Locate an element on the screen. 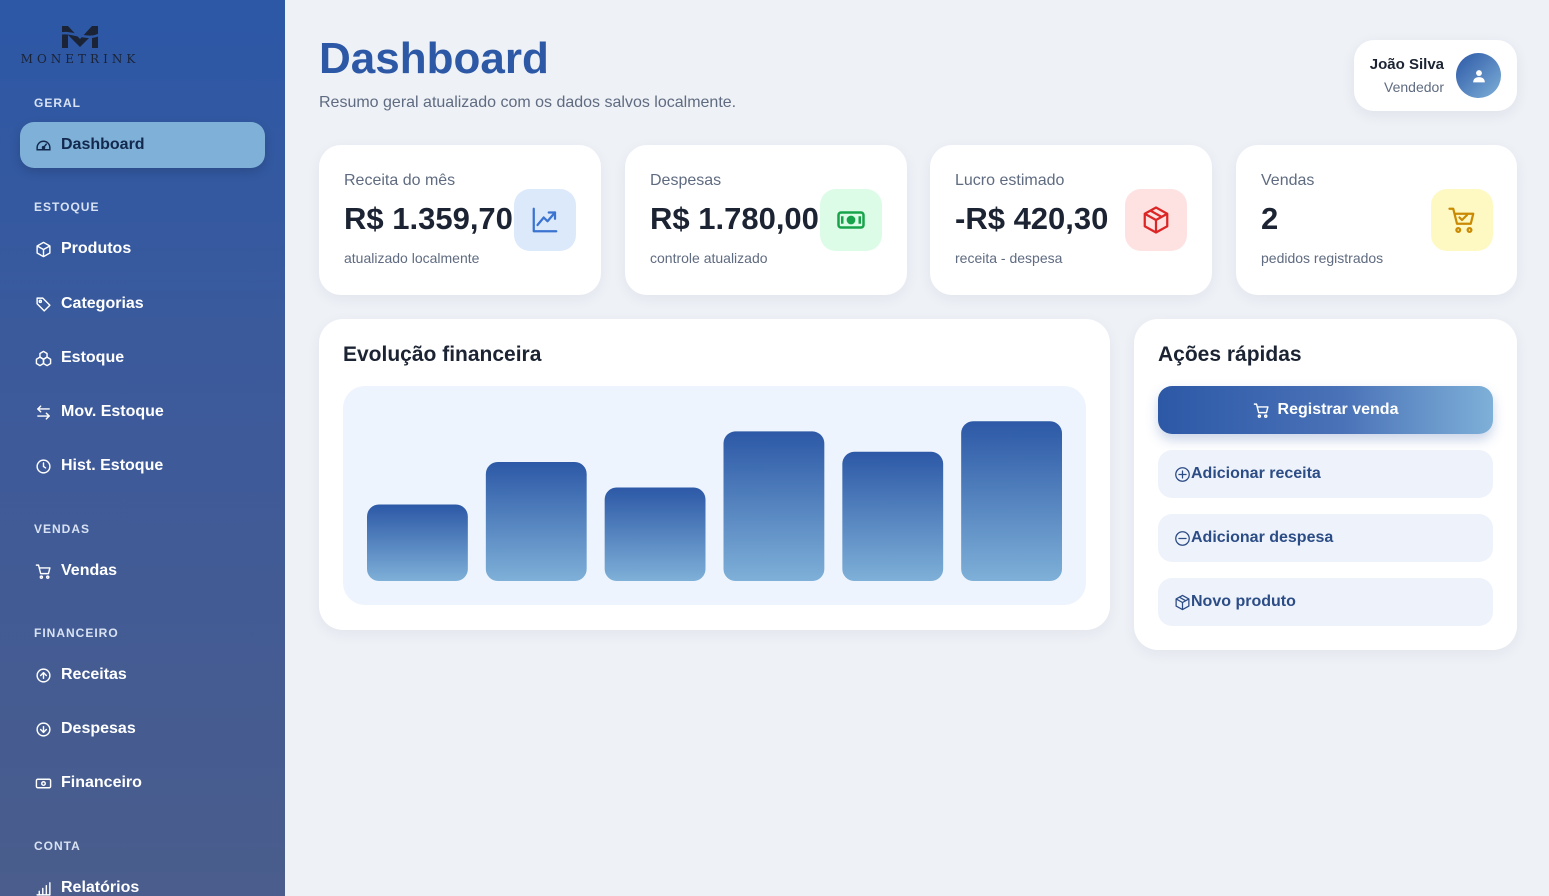 The image size is (1549, 896). stat-note: receita - despesa is located at coordinates (1009, 258).